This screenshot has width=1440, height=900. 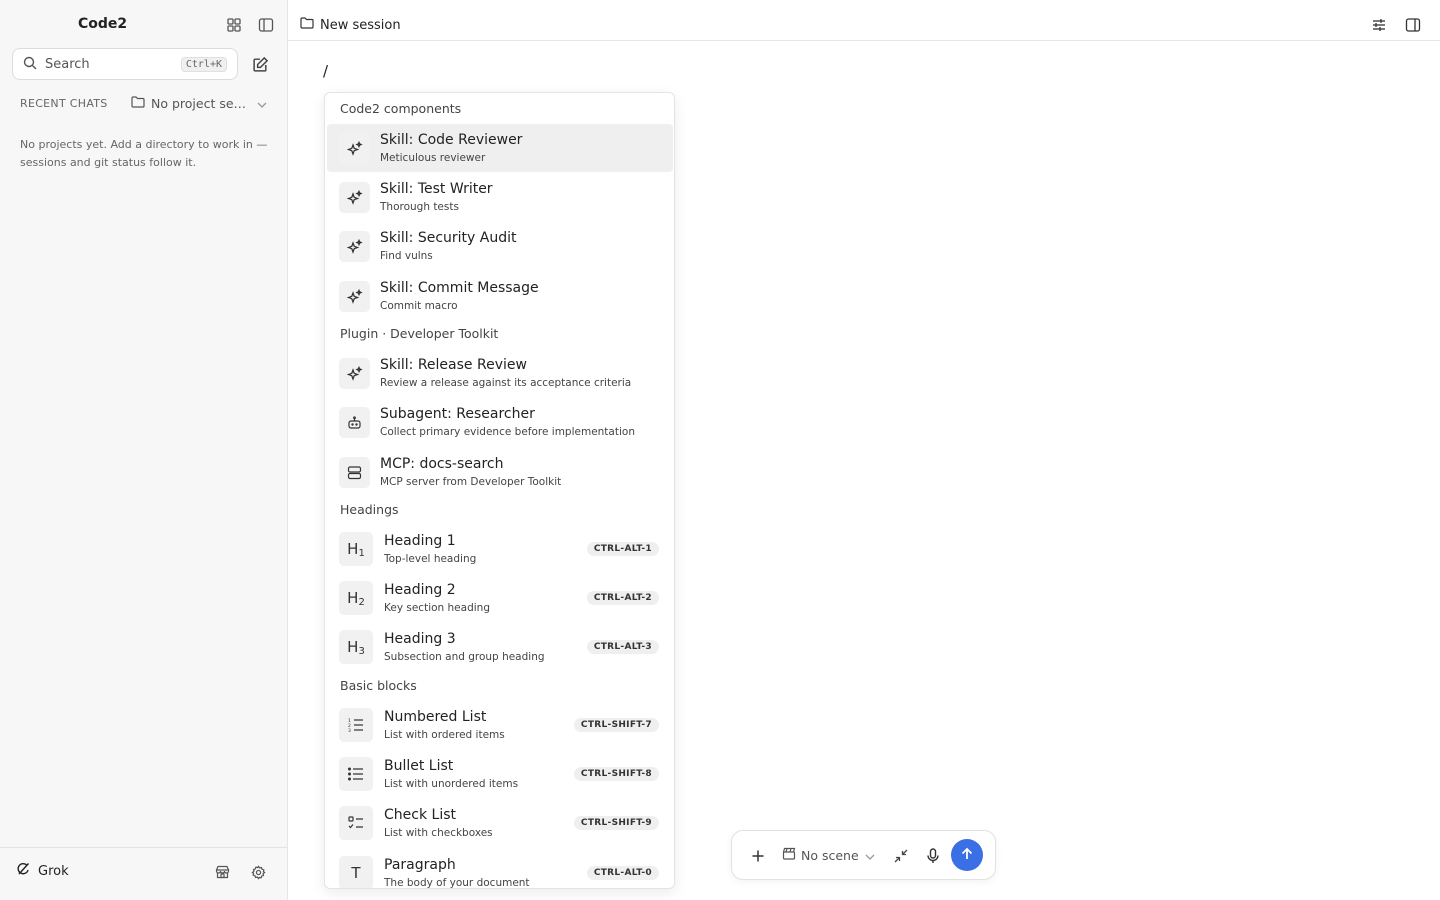 I want to click on search-label: Search, so click(x=67, y=64).